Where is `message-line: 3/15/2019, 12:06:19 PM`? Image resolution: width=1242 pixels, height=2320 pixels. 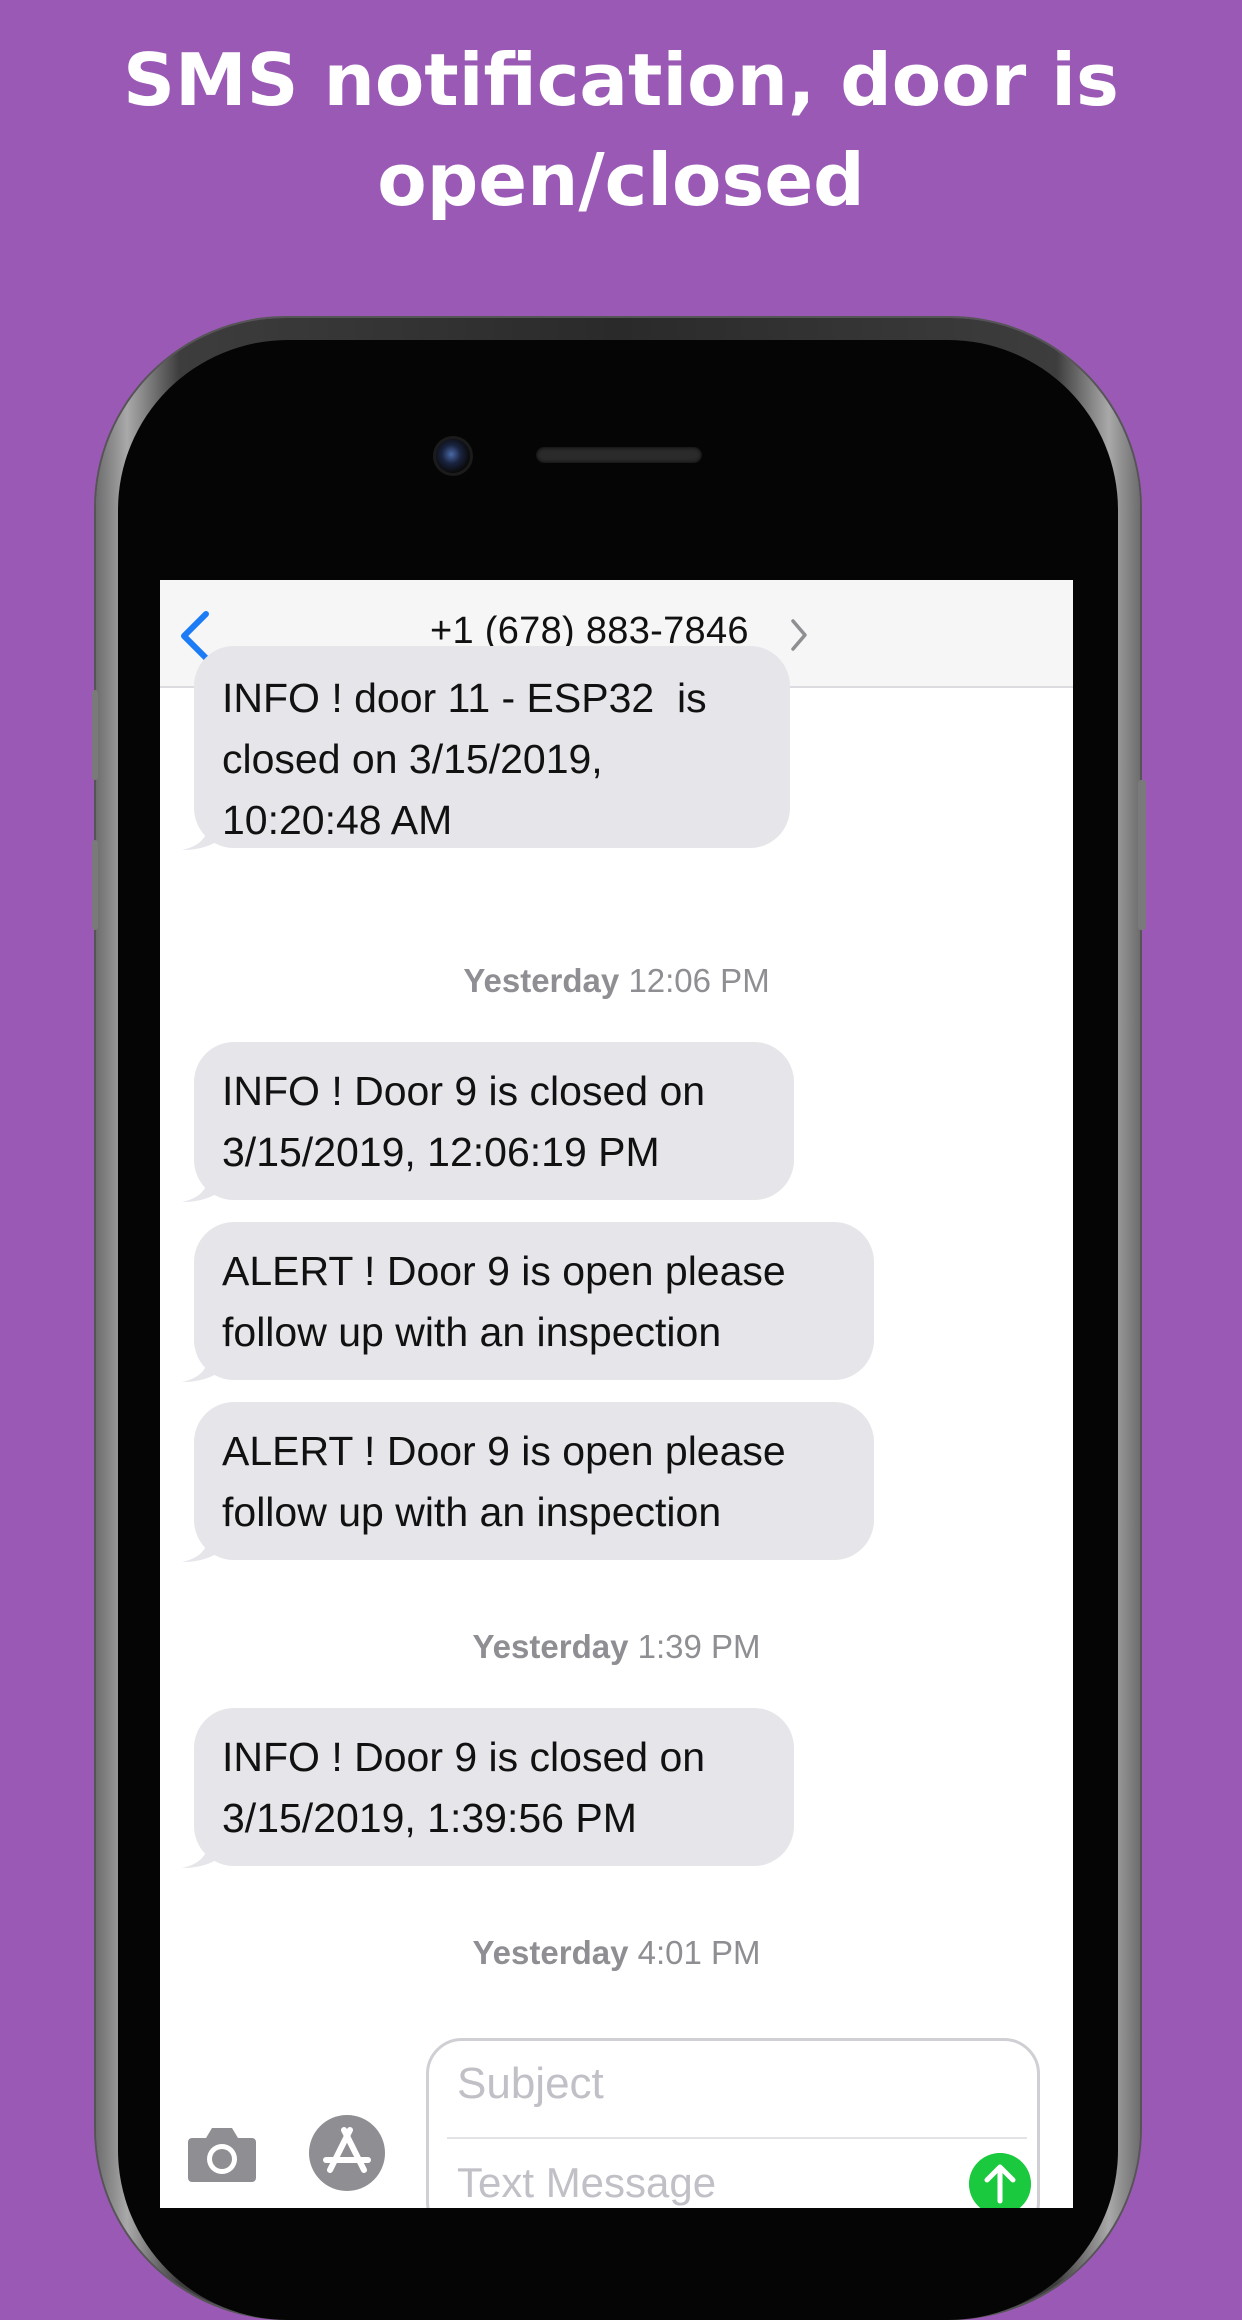
message-line: 3/15/2019, 12:06:19 PM is located at coordinates (441, 1152).